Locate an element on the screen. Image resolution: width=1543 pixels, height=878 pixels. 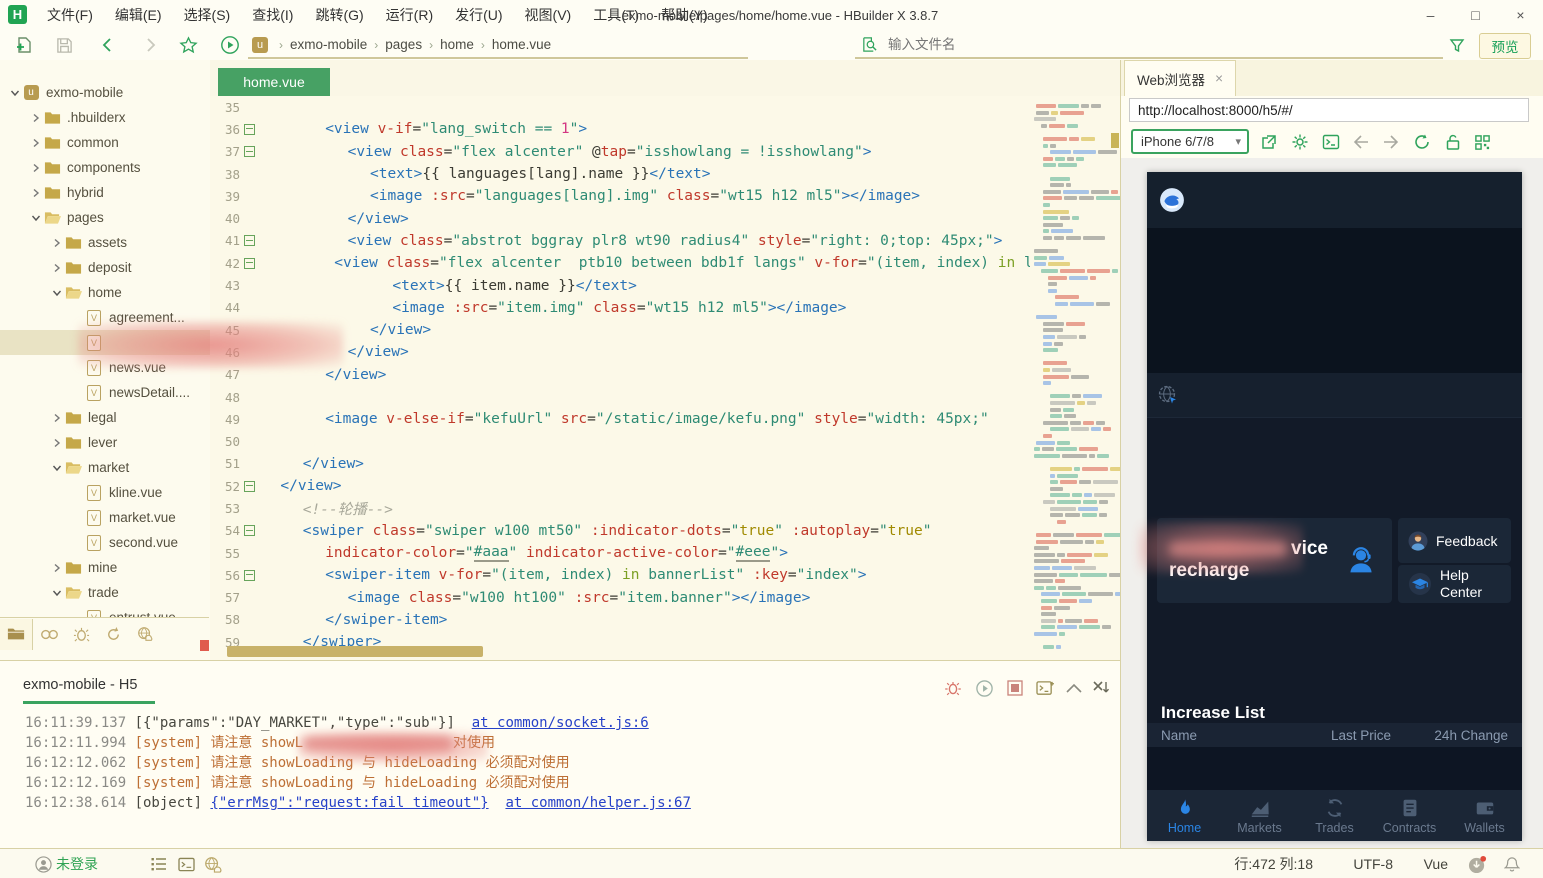
cloud-sync-icon is located at coordinates (213, 864).